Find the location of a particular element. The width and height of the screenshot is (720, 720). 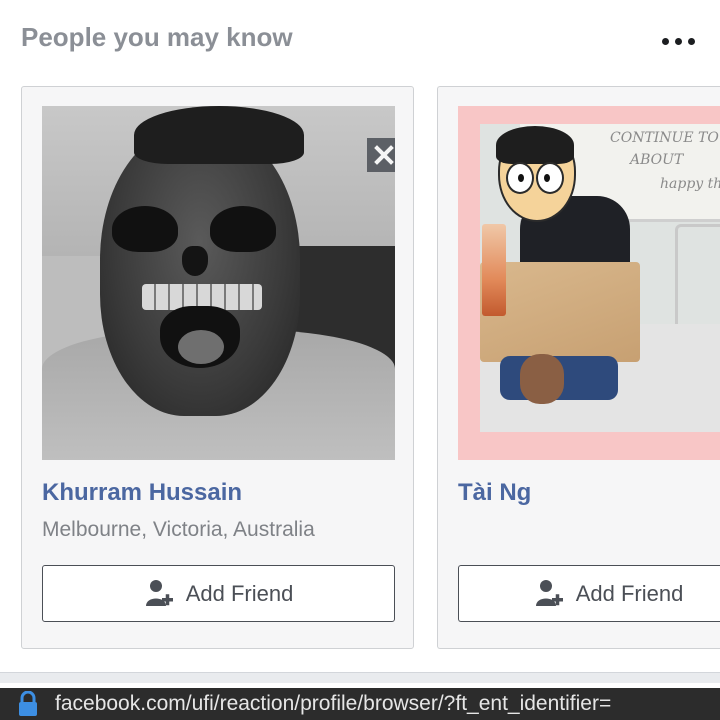

section-title: People you may know is located at coordinates (157, 37).